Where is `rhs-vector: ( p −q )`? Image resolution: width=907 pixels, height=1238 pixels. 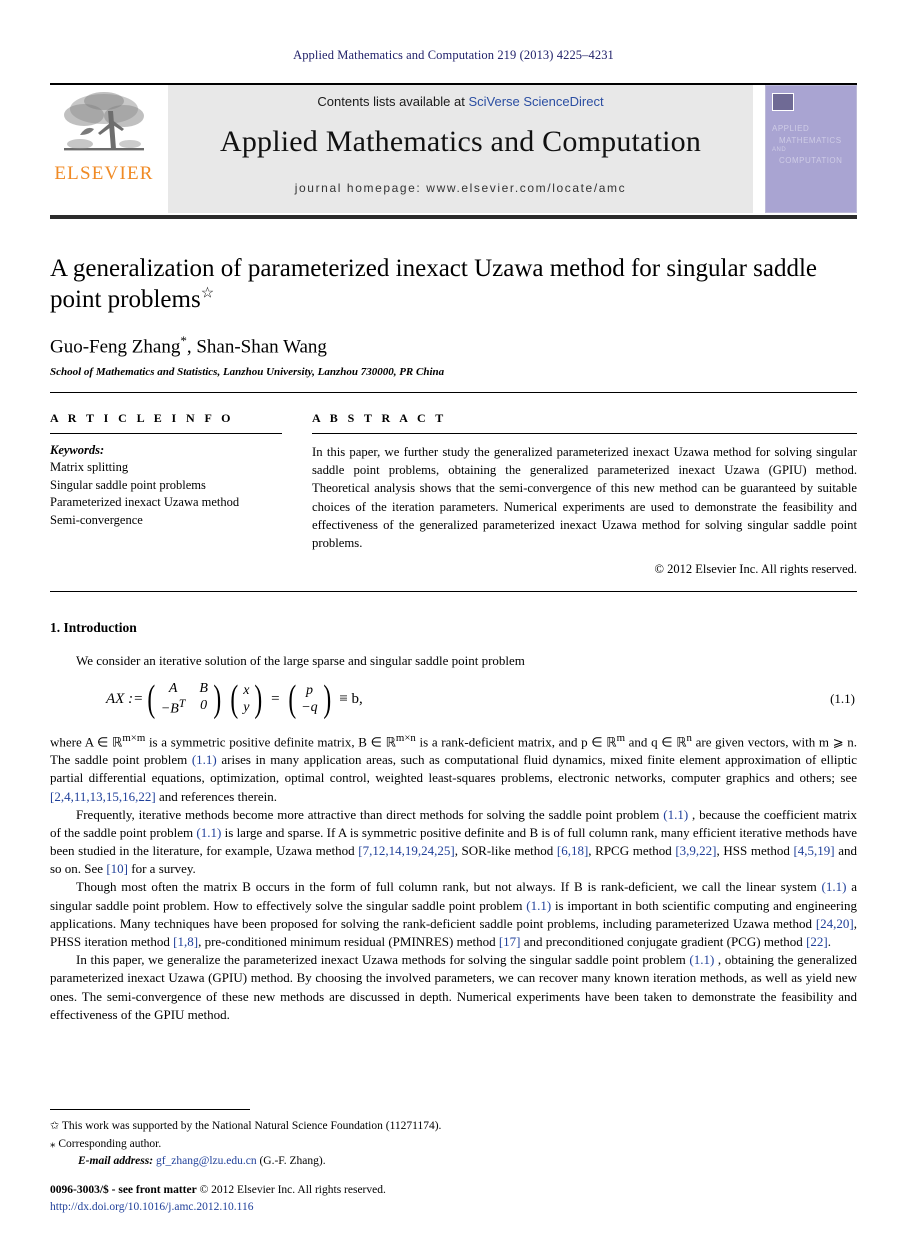
rhs-vector: ( p −q ) is located at coordinates (310, 698).